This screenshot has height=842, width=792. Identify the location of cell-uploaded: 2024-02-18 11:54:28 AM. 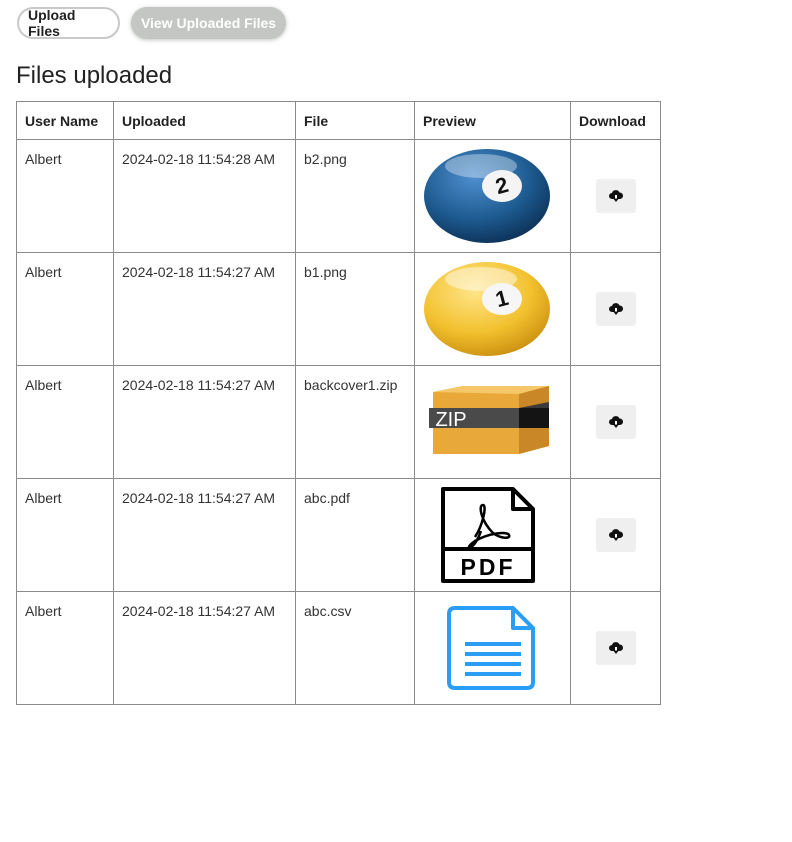
(204, 196).